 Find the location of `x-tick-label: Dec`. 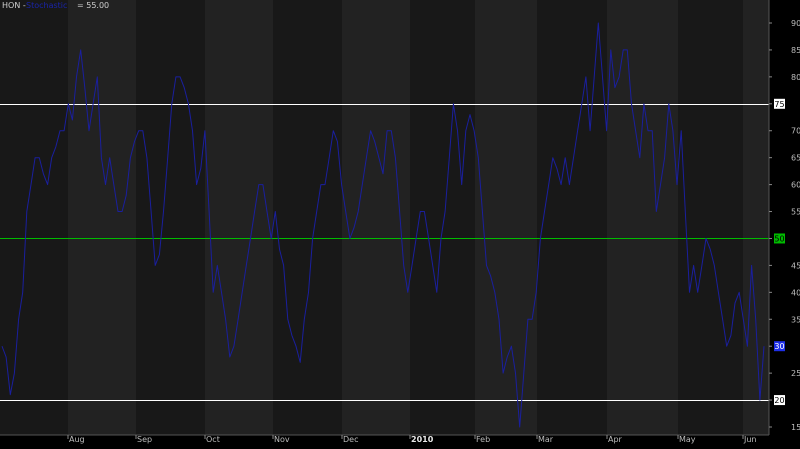

x-tick-label: Dec is located at coordinates (350, 439).